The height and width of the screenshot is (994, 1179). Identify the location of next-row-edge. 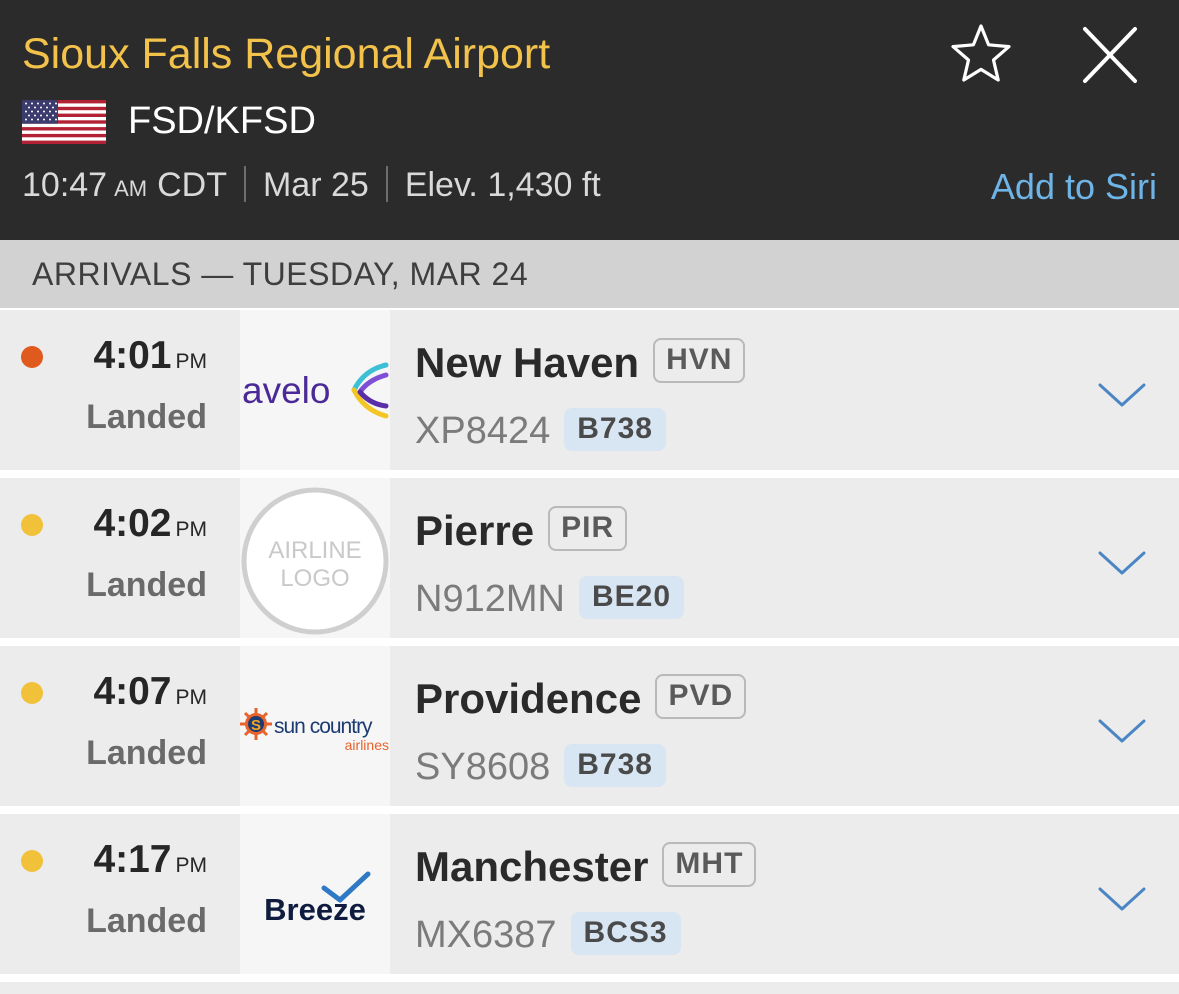
(589, 988).